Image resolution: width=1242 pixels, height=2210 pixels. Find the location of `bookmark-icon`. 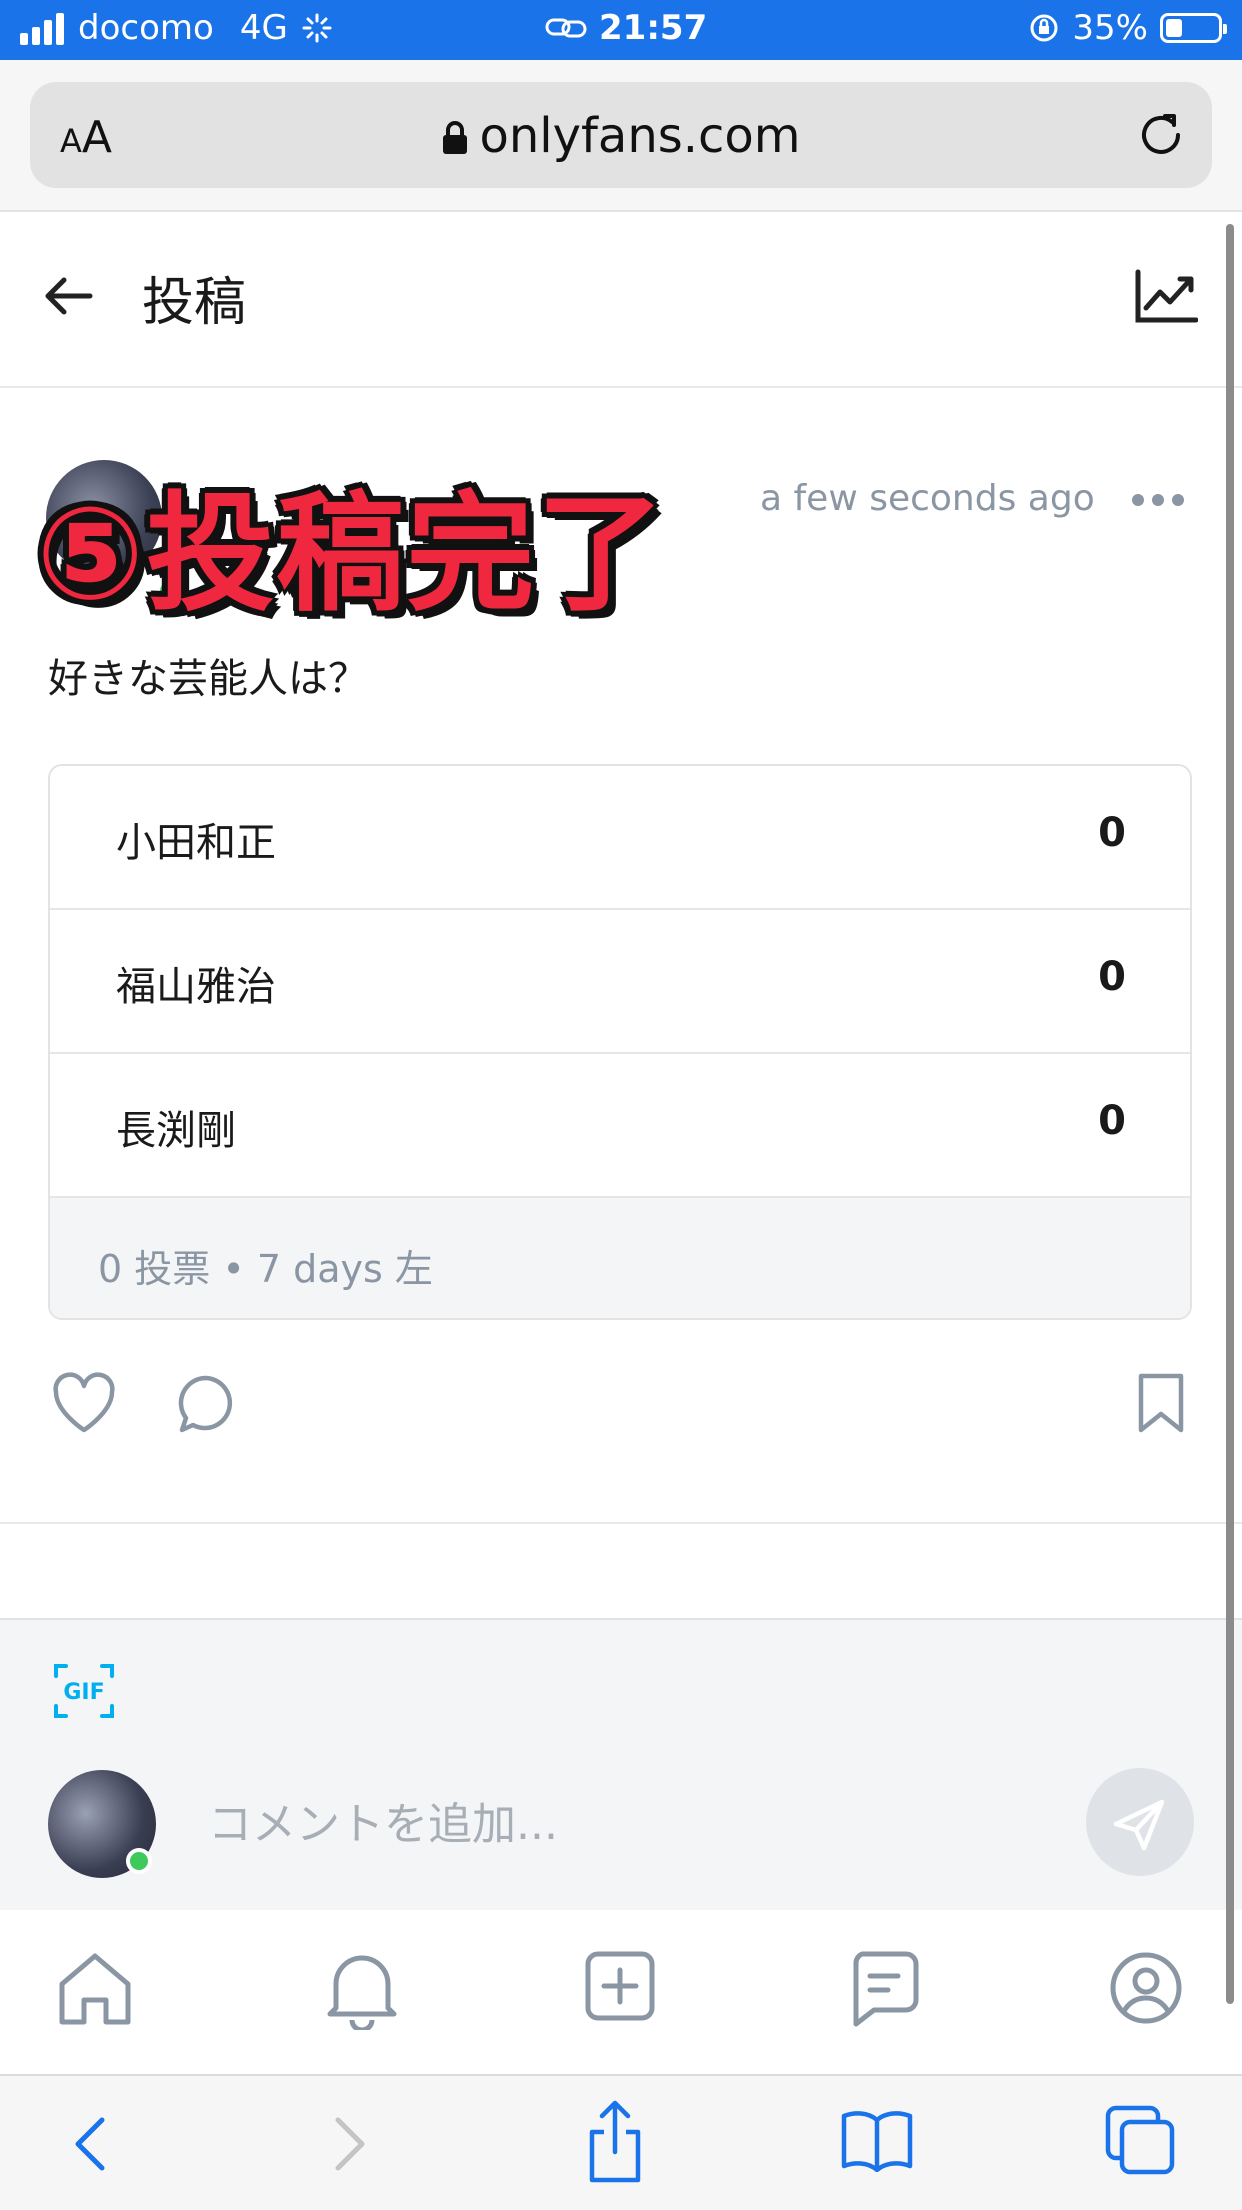

bookmark-icon is located at coordinates (1161, 1403).